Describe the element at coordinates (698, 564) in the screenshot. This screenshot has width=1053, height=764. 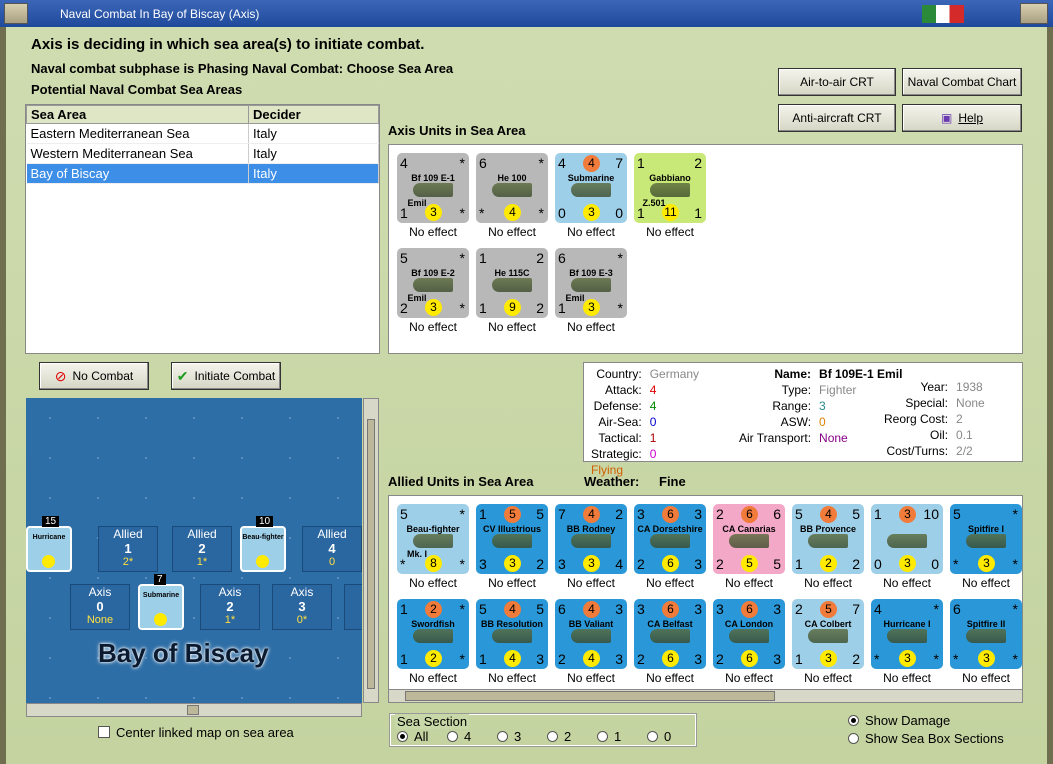
I see `unit-stat-br: 3` at that location.